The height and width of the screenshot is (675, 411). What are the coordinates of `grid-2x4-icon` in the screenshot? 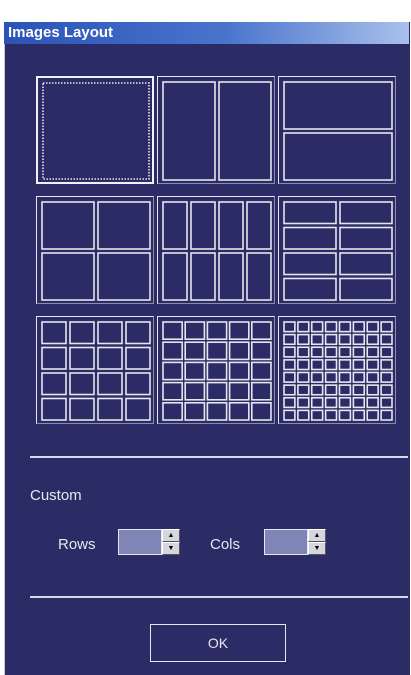 It's located at (217, 251).